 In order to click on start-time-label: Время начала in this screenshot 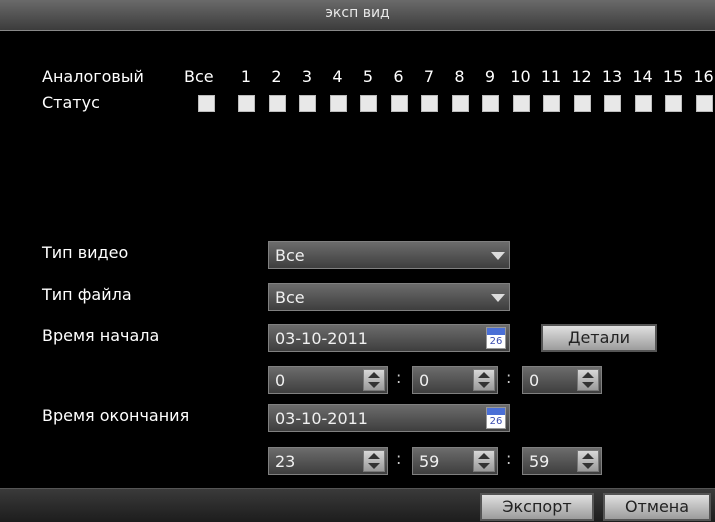, I will do `click(101, 335)`.